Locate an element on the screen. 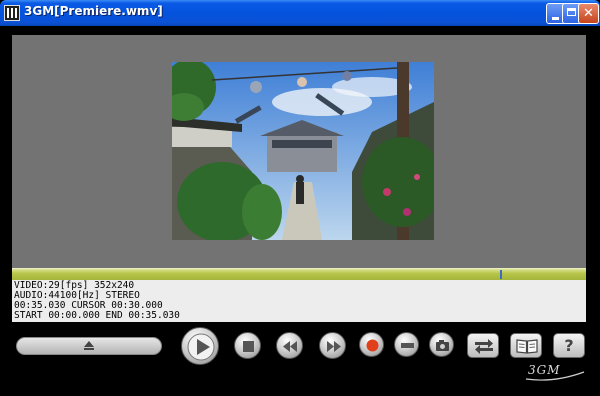  maximize-icon is located at coordinates (571, 12).